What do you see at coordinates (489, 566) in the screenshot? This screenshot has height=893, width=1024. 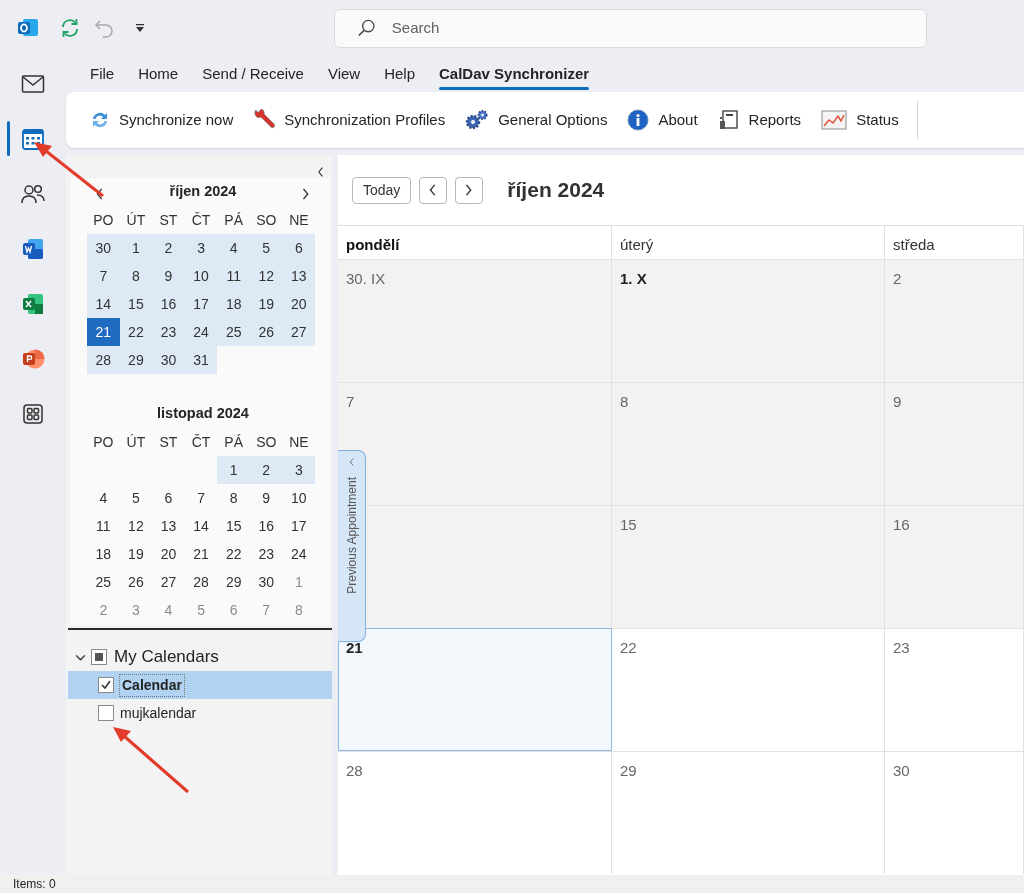 I see `day-cell` at bounding box center [489, 566].